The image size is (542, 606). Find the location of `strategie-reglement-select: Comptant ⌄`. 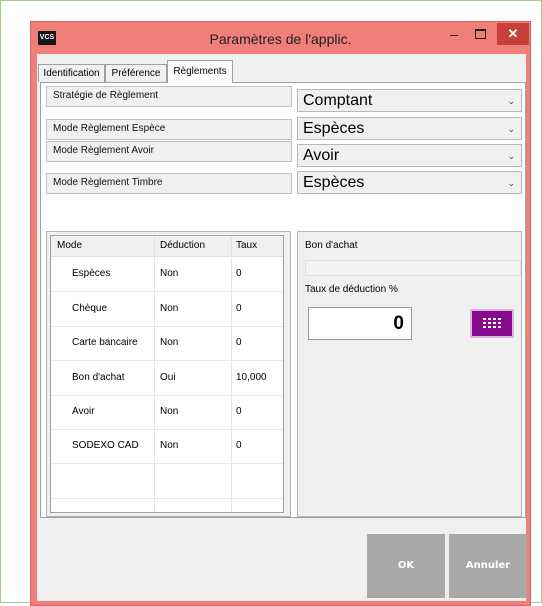

strategie-reglement-select: Comptant ⌄ is located at coordinates (409, 100).